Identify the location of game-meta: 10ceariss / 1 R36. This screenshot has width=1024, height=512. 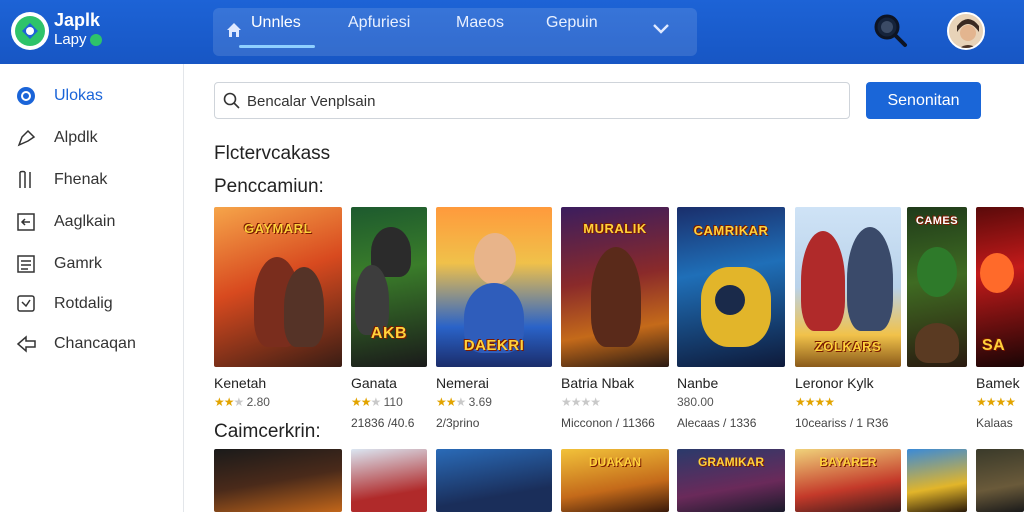
(842, 423).